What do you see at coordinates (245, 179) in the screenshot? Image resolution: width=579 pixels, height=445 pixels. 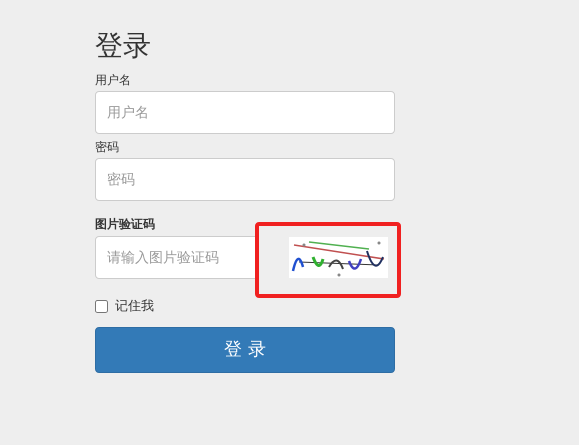 I see `password-field: 密码` at bounding box center [245, 179].